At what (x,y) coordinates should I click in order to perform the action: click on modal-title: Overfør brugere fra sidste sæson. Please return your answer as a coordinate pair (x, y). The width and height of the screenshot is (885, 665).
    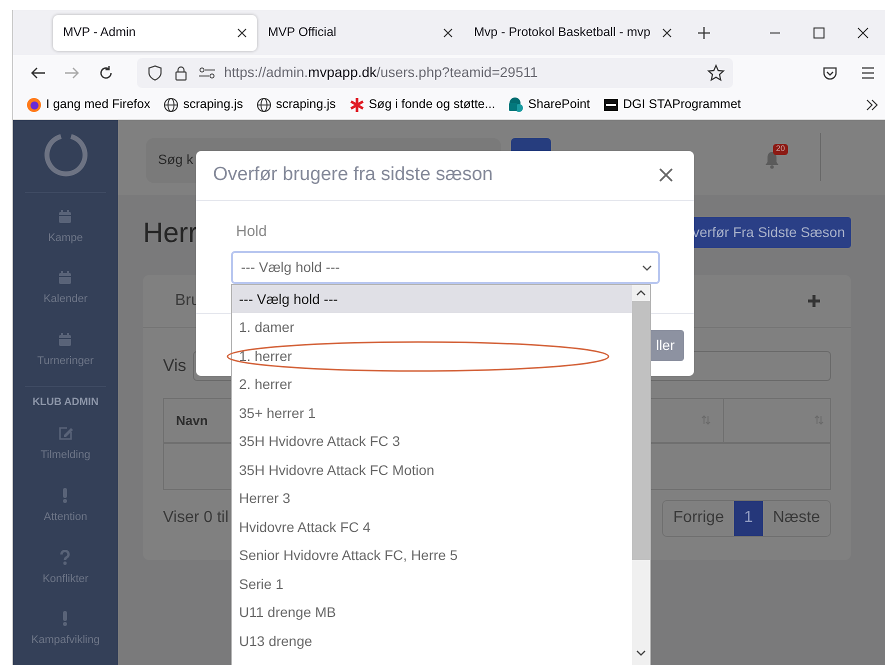
    Looking at the image, I should click on (353, 175).